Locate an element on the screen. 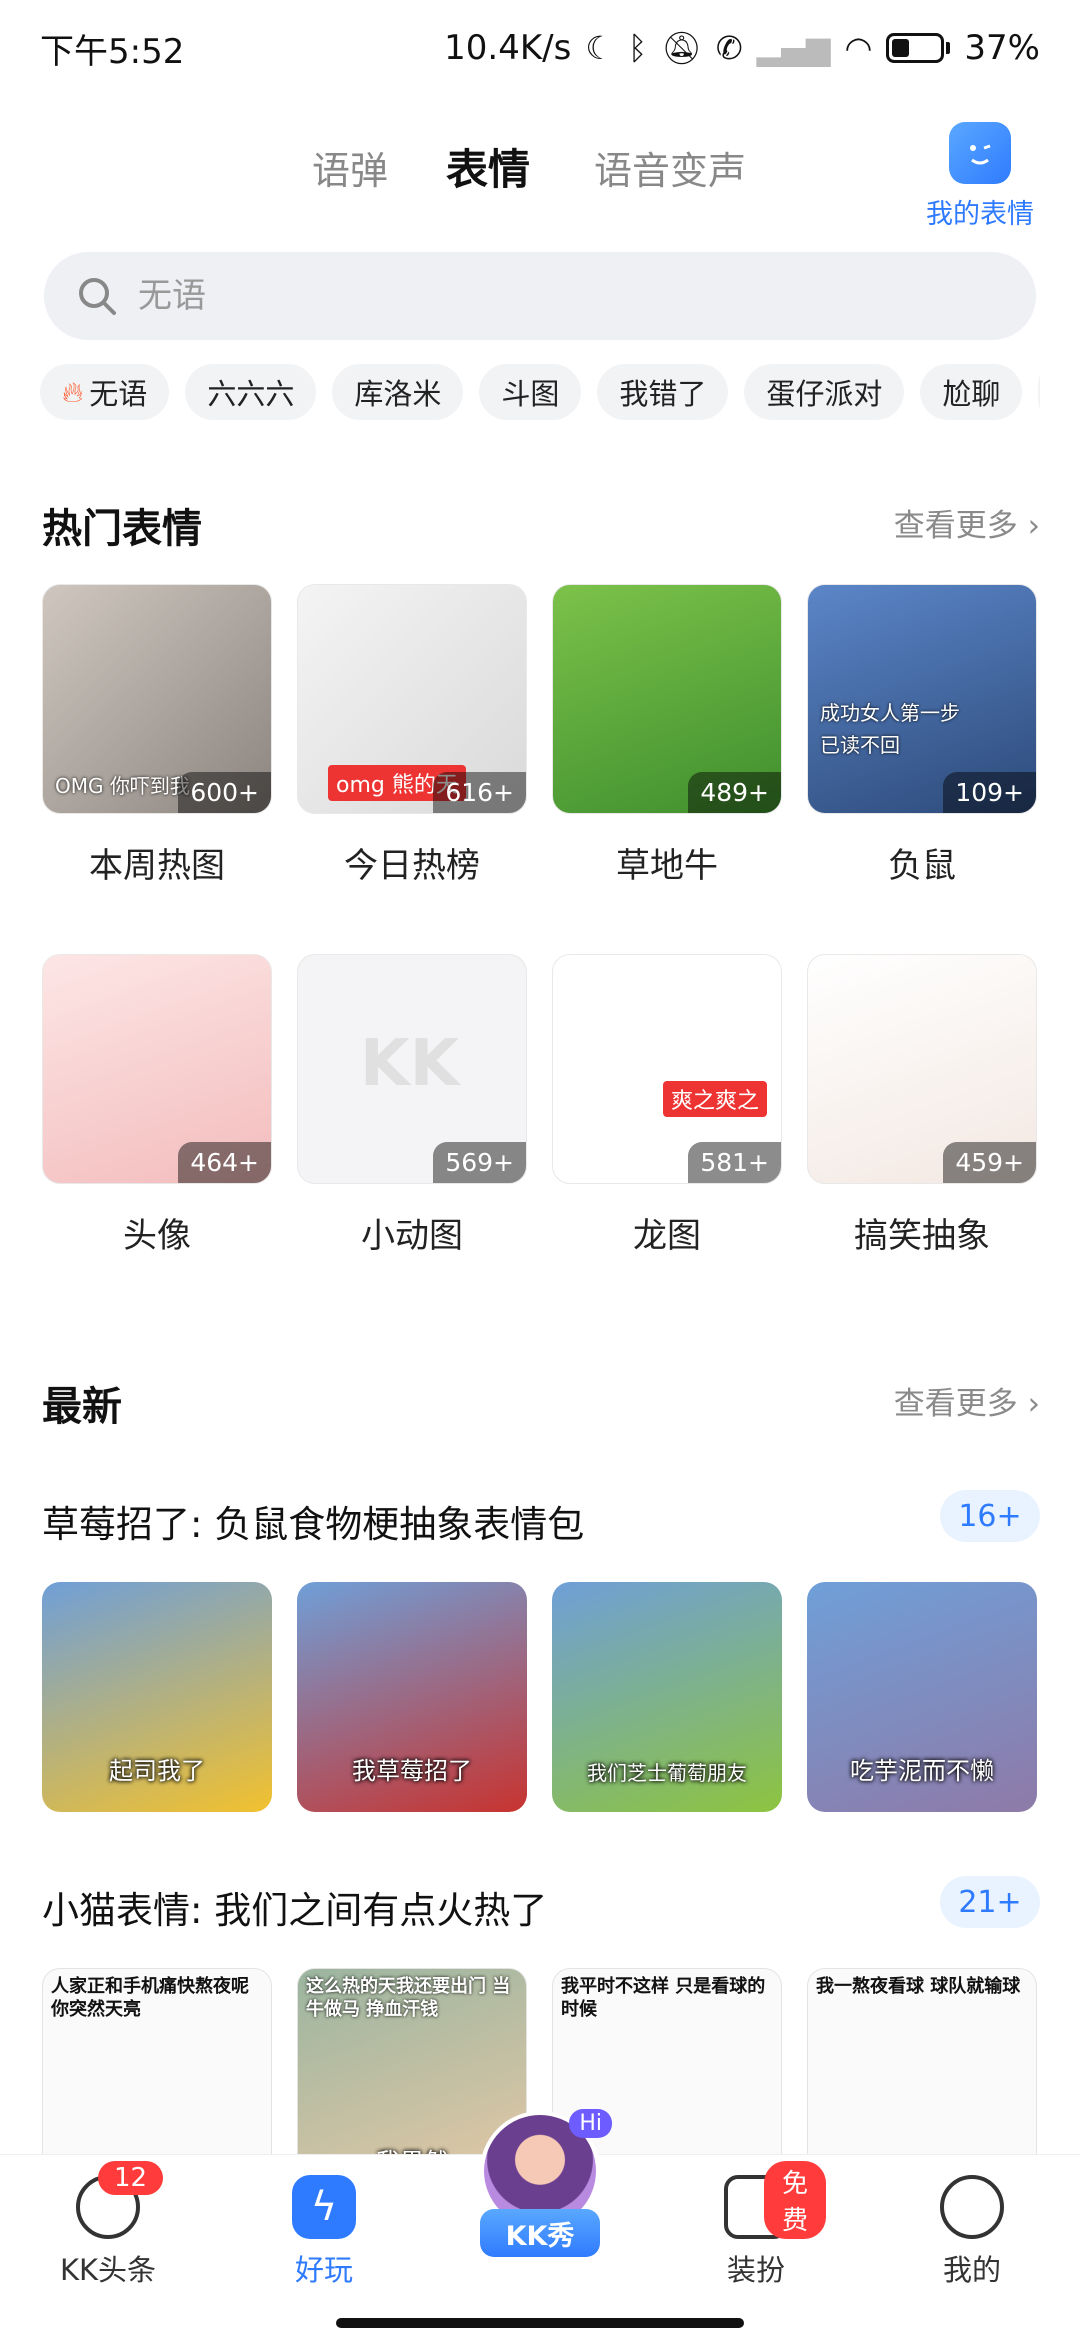 This screenshot has width=1080, height=2340. set-title: 小猫表情: 我们之间有点火热了 is located at coordinates (294, 1907).